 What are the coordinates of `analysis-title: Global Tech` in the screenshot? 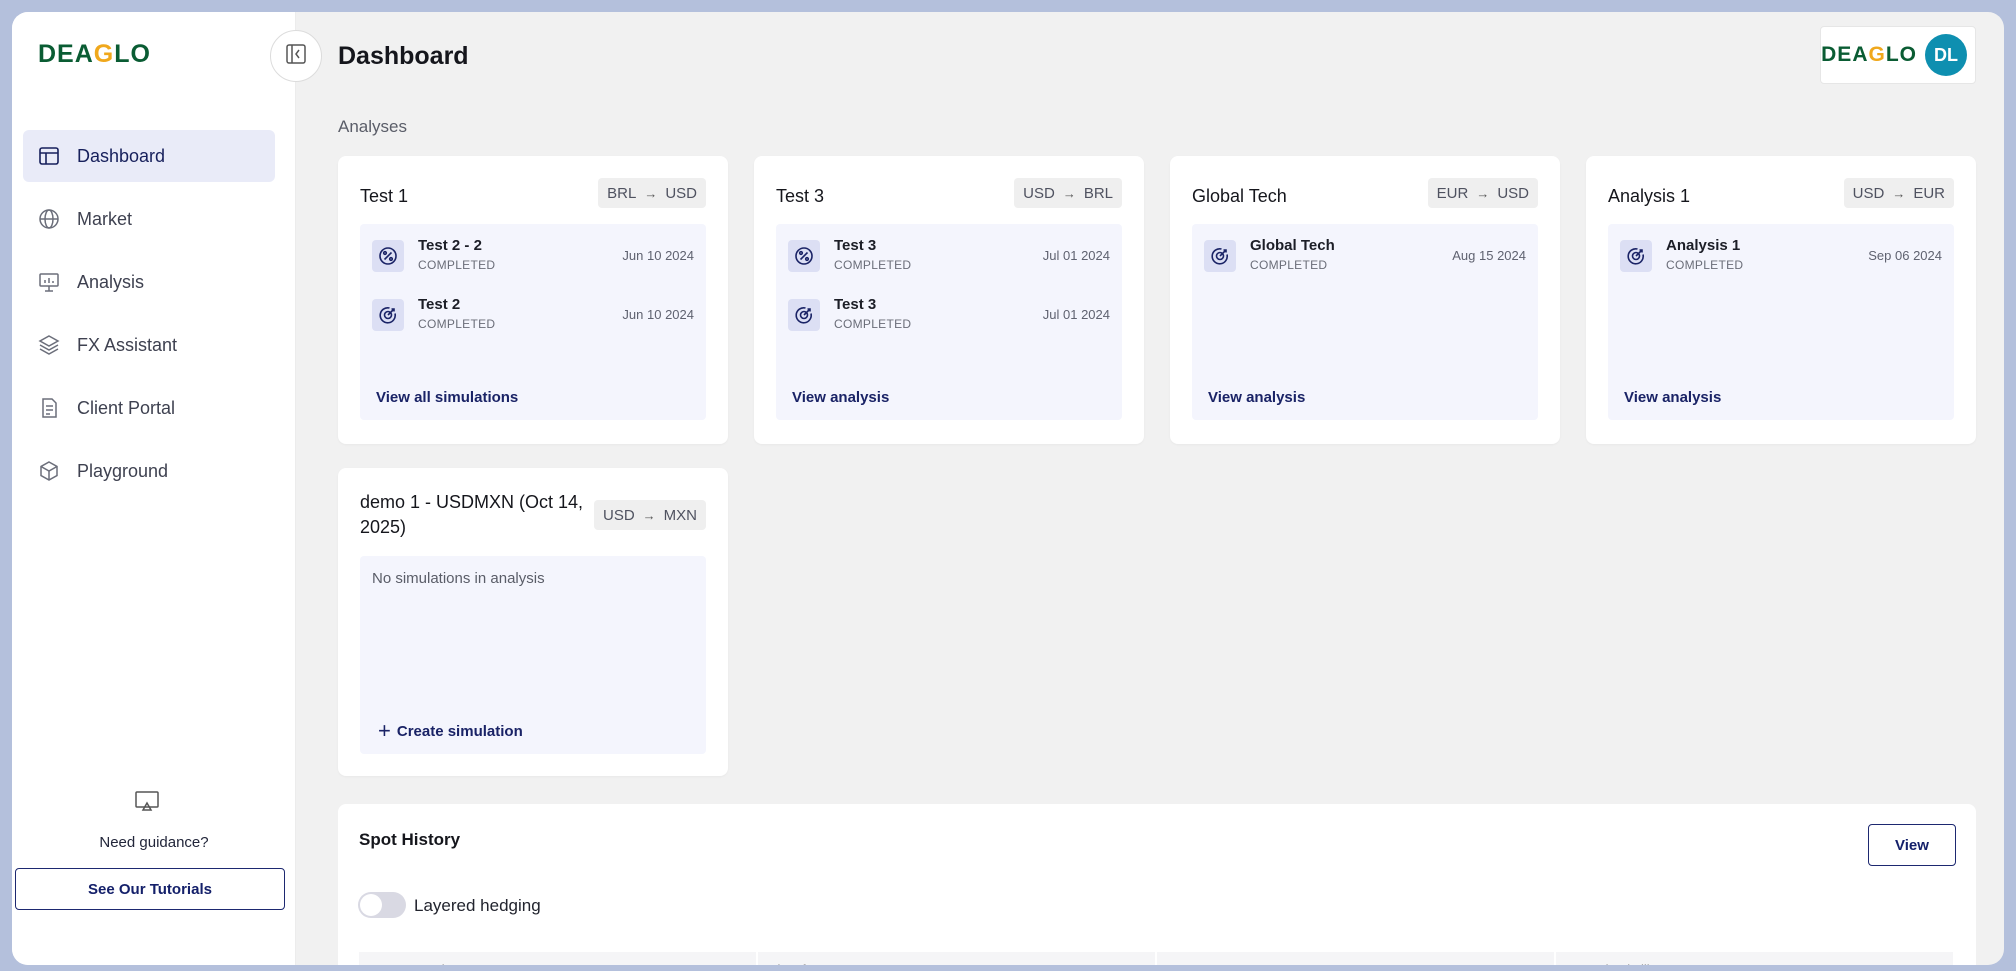 It's located at (1239, 196).